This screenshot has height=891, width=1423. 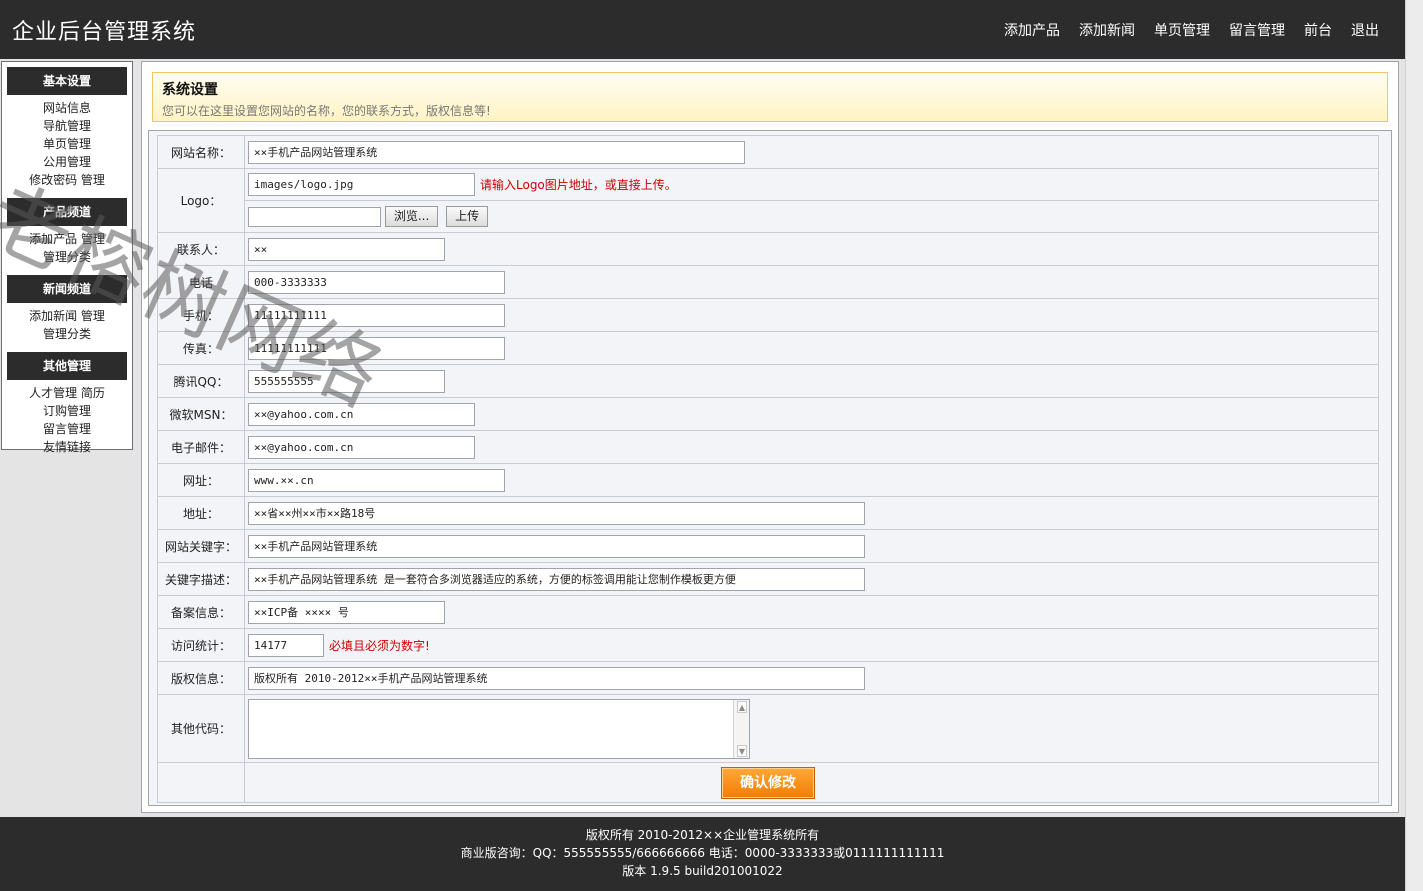 What do you see at coordinates (768, 480) in the screenshot?
I see `form-row: 网址： www.××.cn` at bounding box center [768, 480].